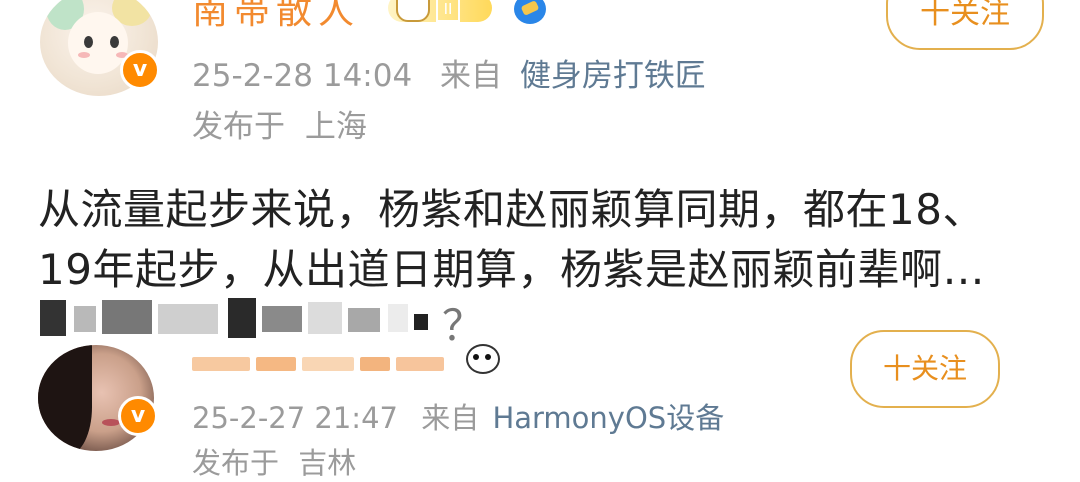  Describe the element at coordinates (448, 11) in the screenshot. I see `level-mark-icon: II` at that location.